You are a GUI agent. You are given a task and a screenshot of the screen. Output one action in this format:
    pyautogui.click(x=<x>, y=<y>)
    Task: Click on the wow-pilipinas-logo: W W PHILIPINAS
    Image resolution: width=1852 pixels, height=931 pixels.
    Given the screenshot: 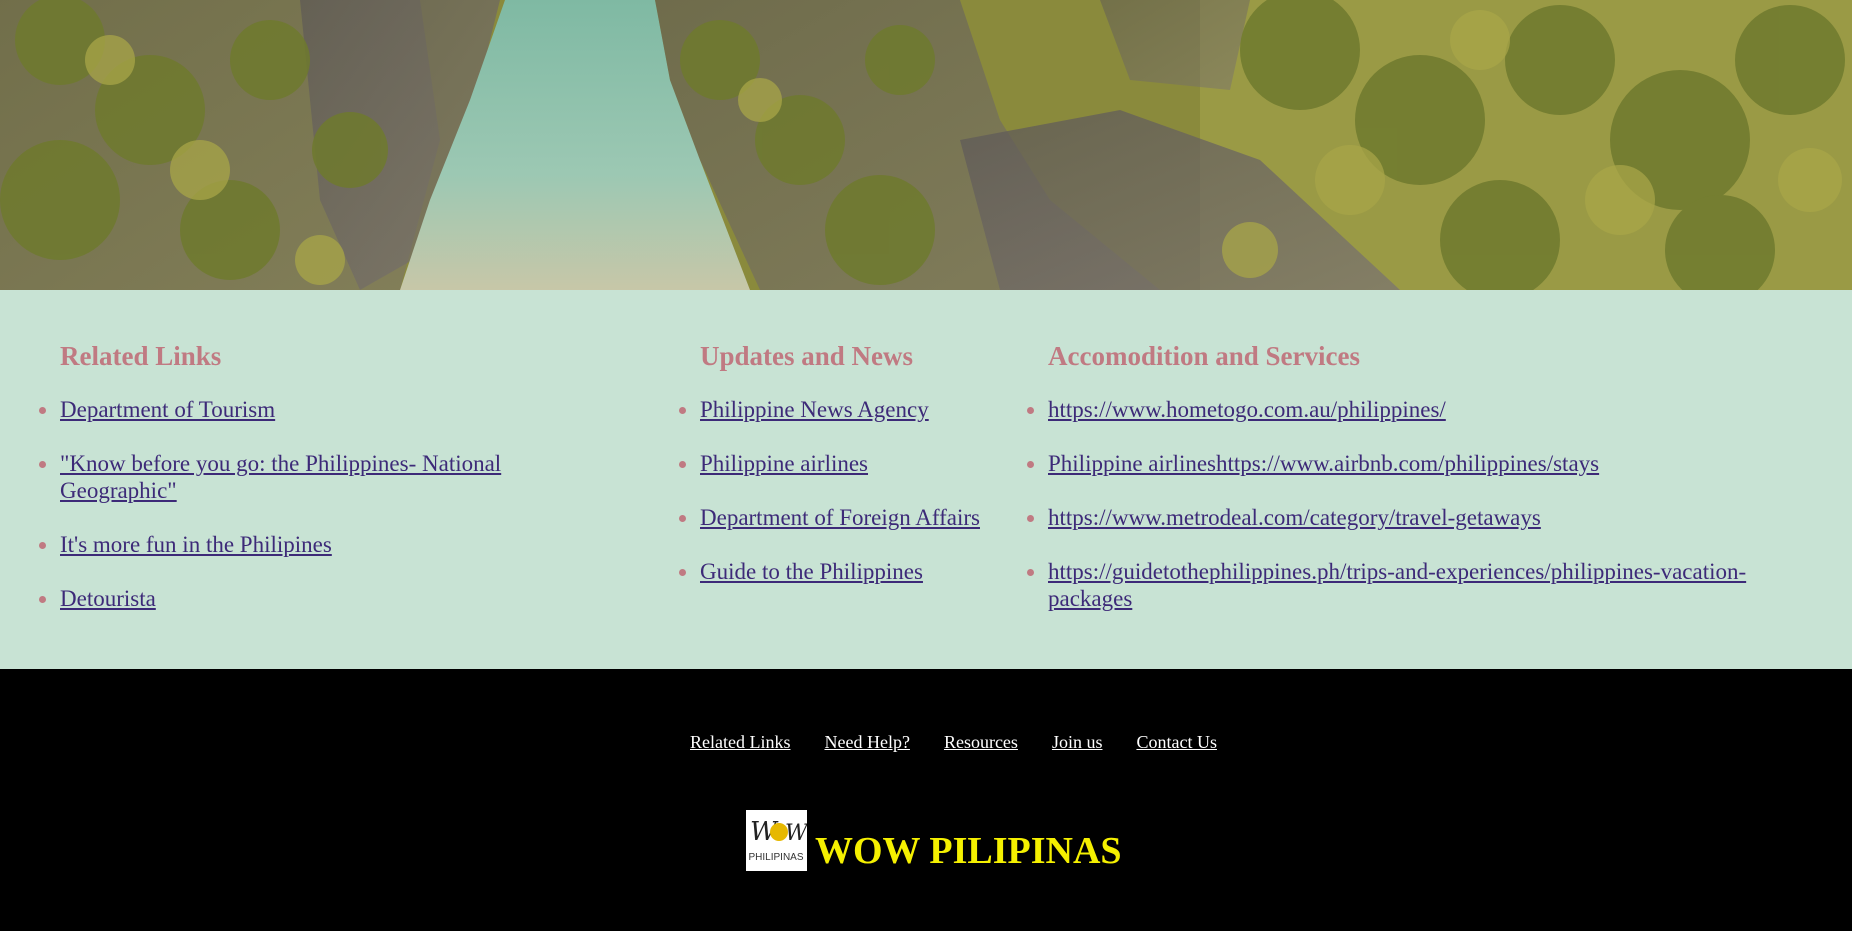 What is the action you would take?
    pyautogui.click(x=778, y=840)
    